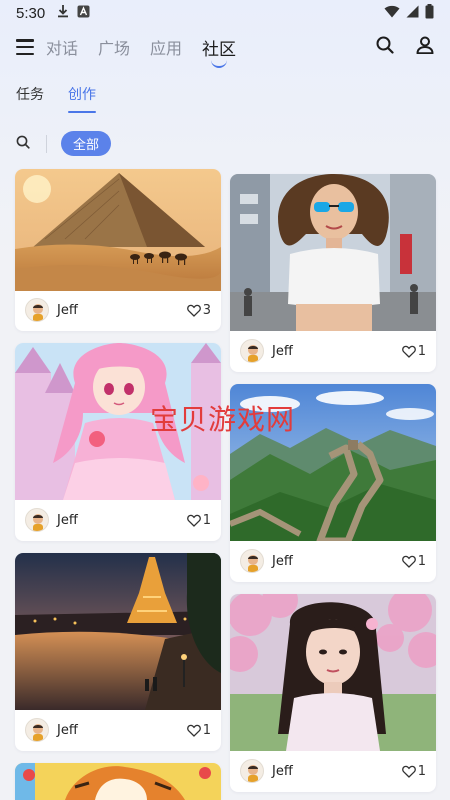  I want to click on like-button: 3, so click(198, 310).